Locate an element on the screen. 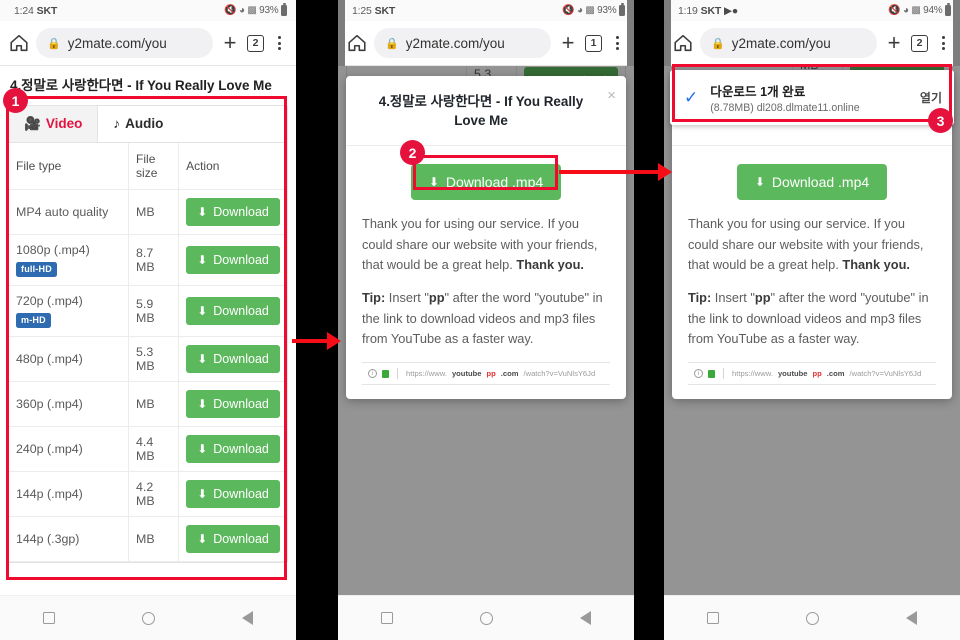 This screenshot has width=960, height=640. file-type-label: 720p (.mp4) is located at coordinates (49, 300).